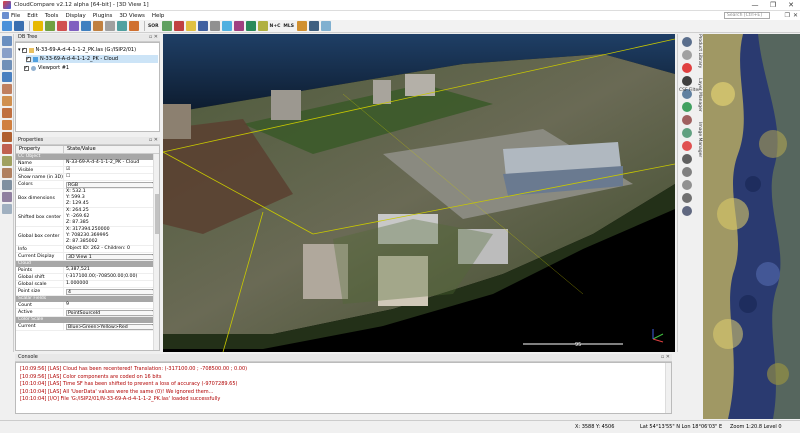 This screenshot has height=433, width=800. Describe the element at coordinates (166, 26) in the screenshot. I see `noise-filter-icon` at that location.